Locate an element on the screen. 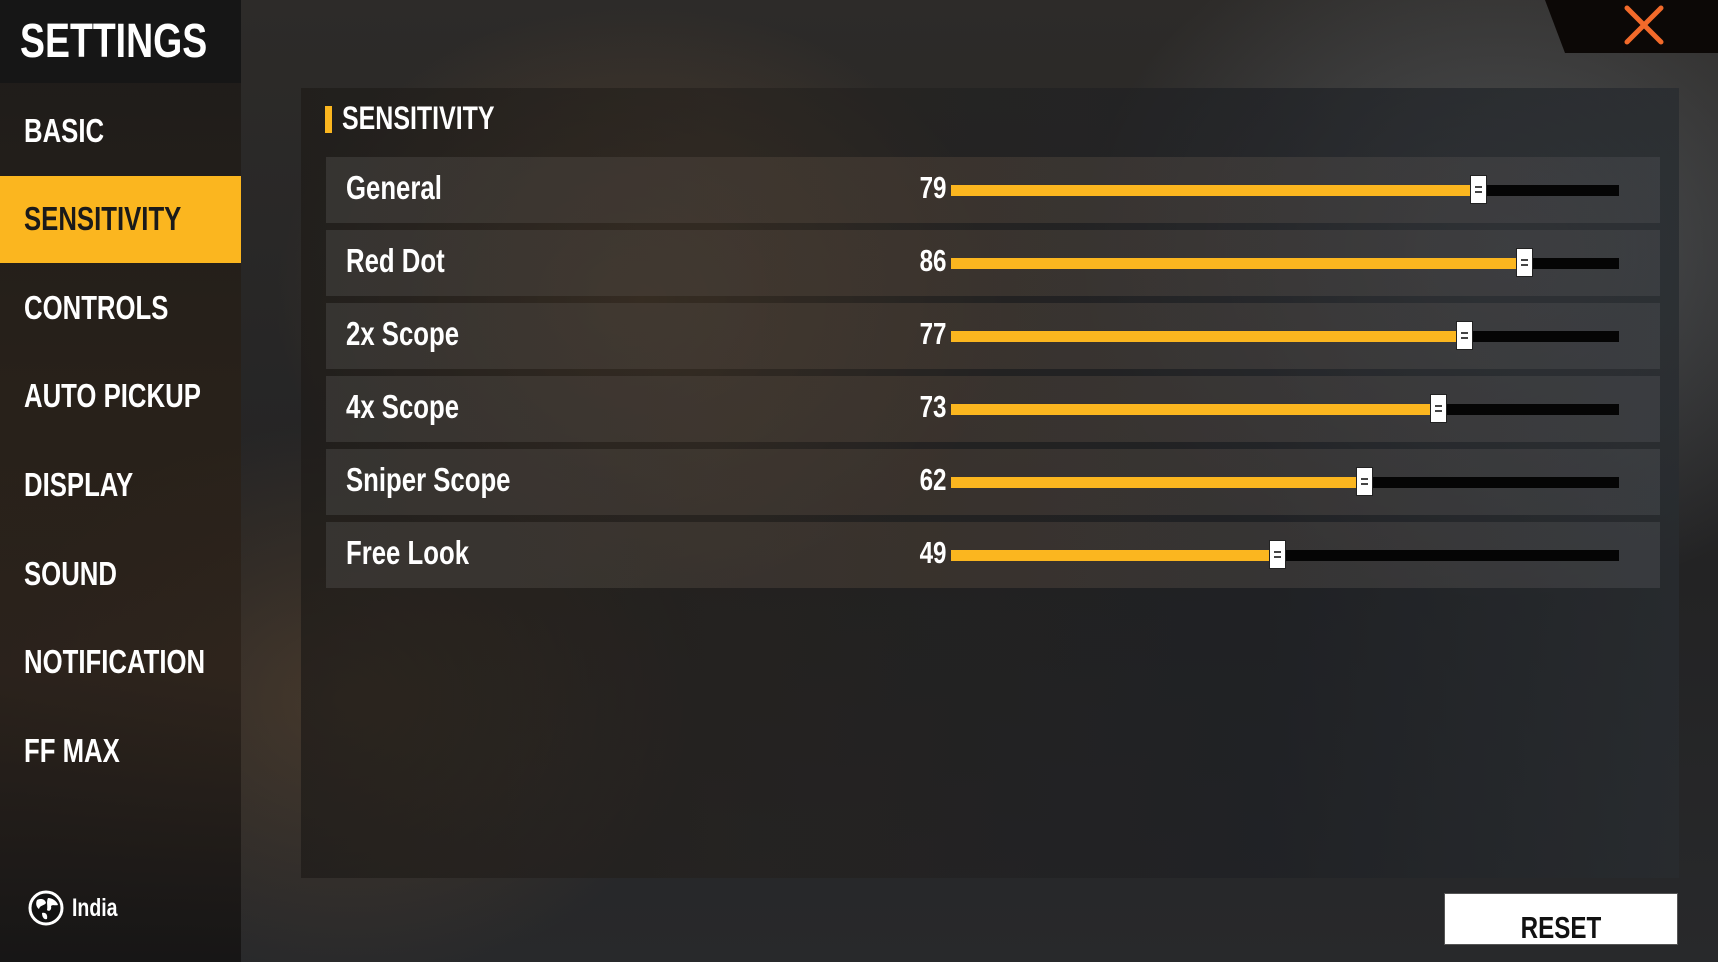 This screenshot has height=962, width=1718. sensitivity-row-red-dot: Red Dot 86 is located at coordinates (993, 263).